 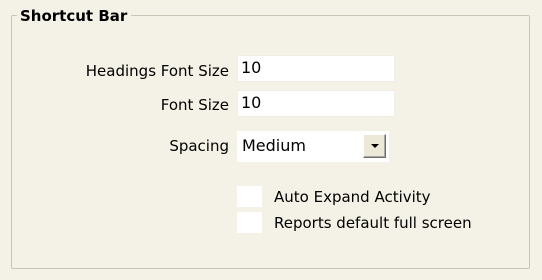 What do you see at coordinates (199, 146) in the screenshot?
I see `spacing-label: Spacing` at bounding box center [199, 146].